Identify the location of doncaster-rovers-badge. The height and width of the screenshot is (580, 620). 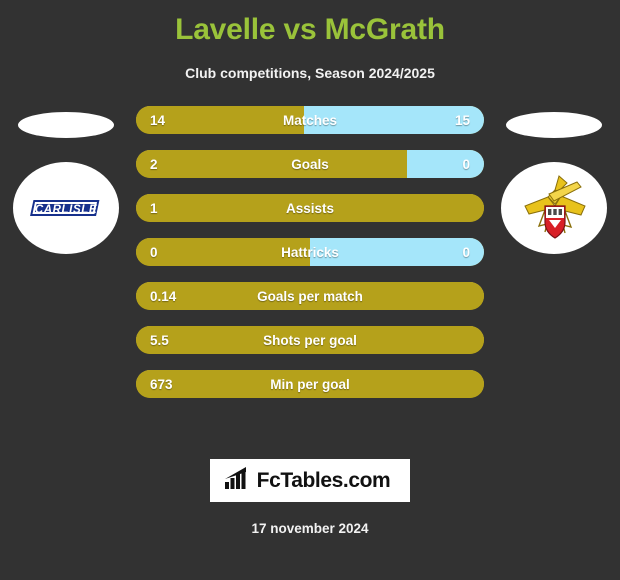
(554, 208).